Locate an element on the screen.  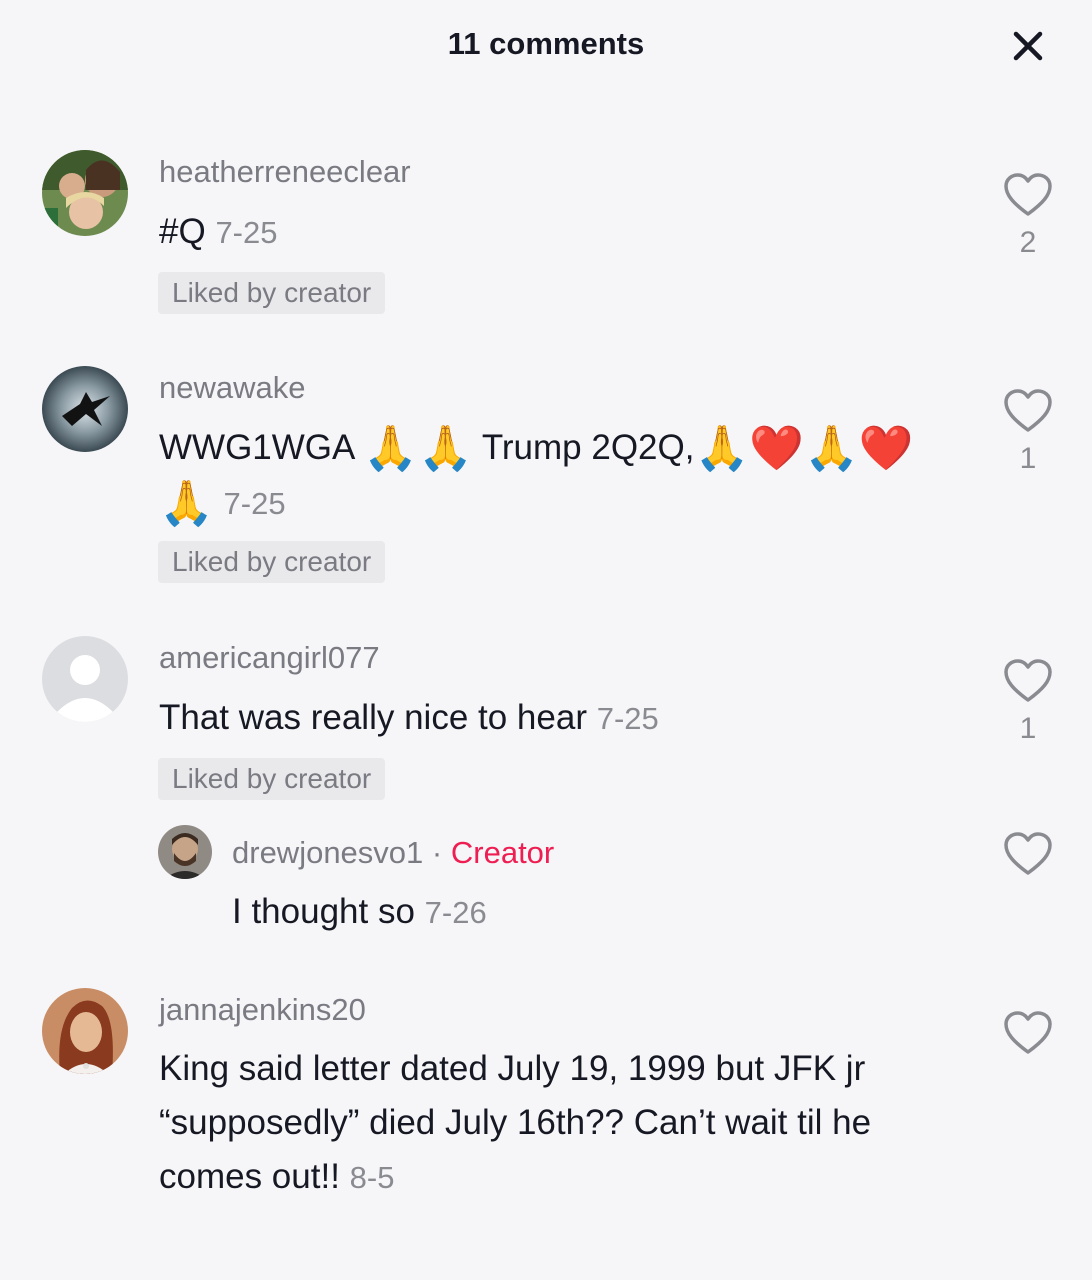
comment-username: heatherreneeclear is located at coordinates (285, 172).